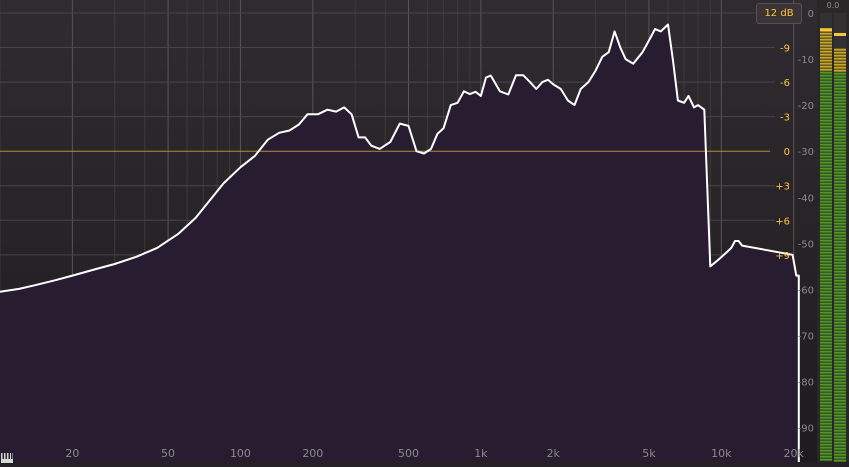 Image resolution: width=849 pixels, height=467 pixels. What do you see at coordinates (782, 221) in the screenshot?
I see `eq-tick-label: +6` at bounding box center [782, 221].